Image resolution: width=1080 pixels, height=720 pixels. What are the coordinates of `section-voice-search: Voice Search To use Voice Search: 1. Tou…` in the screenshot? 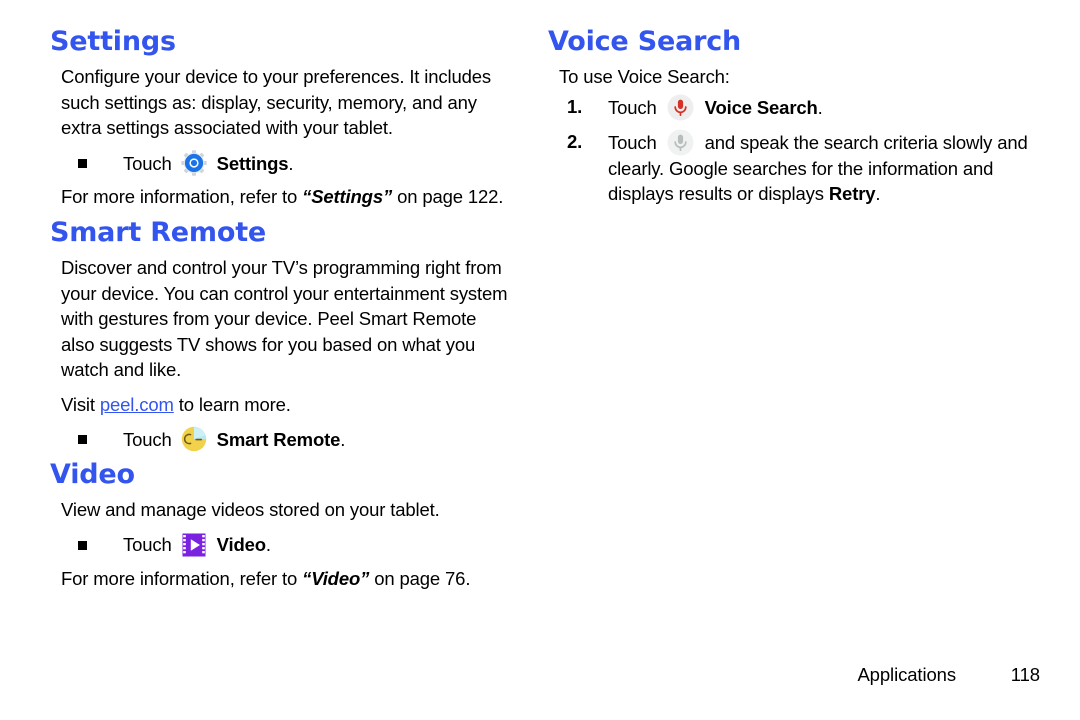 It's located at (794, 116).